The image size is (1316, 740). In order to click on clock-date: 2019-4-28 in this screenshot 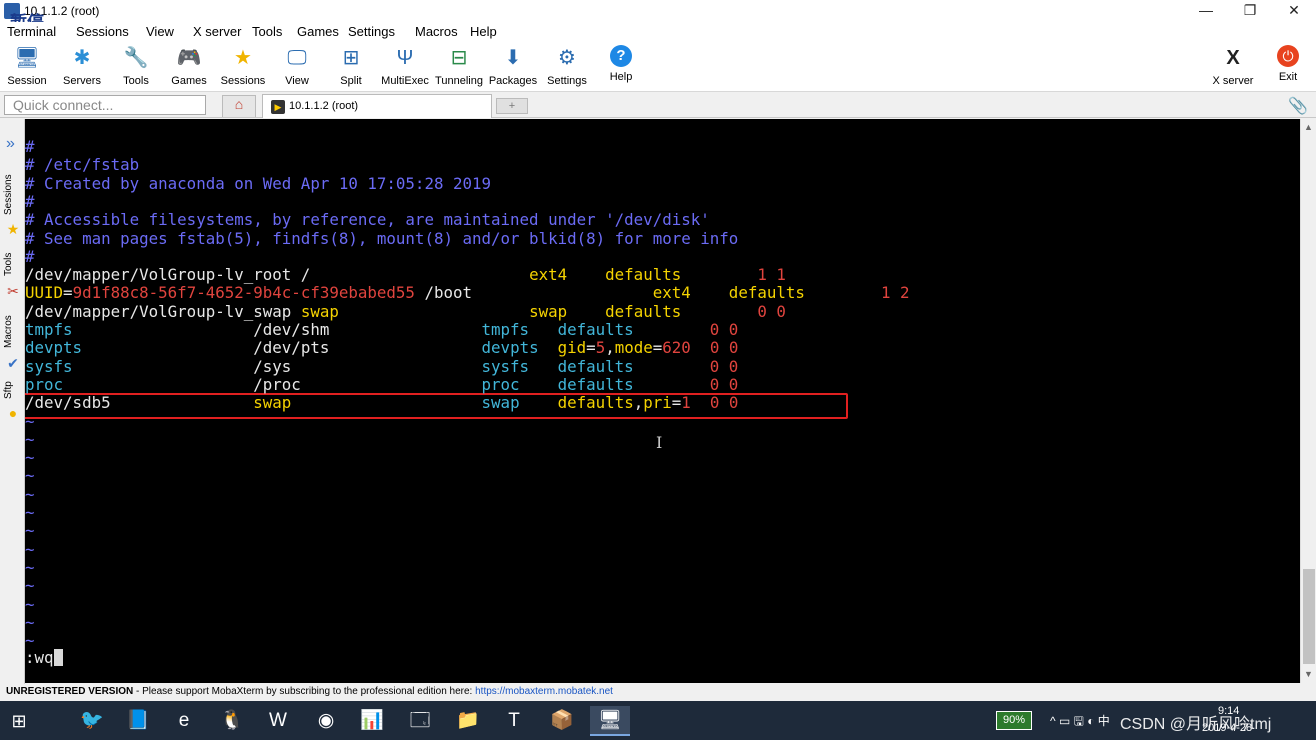, I will do `click(1227, 728)`.